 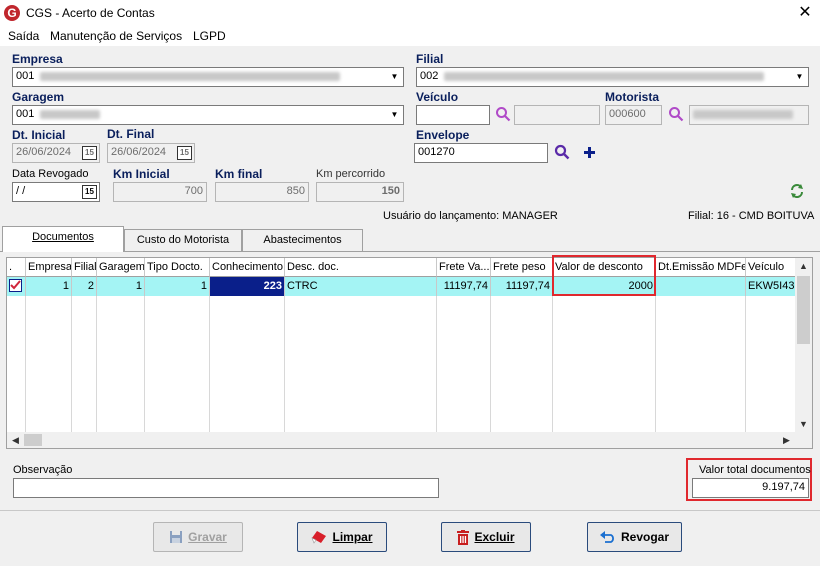 What do you see at coordinates (21, 191) in the screenshot?
I see `data-revogado-value: / /` at bounding box center [21, 191].